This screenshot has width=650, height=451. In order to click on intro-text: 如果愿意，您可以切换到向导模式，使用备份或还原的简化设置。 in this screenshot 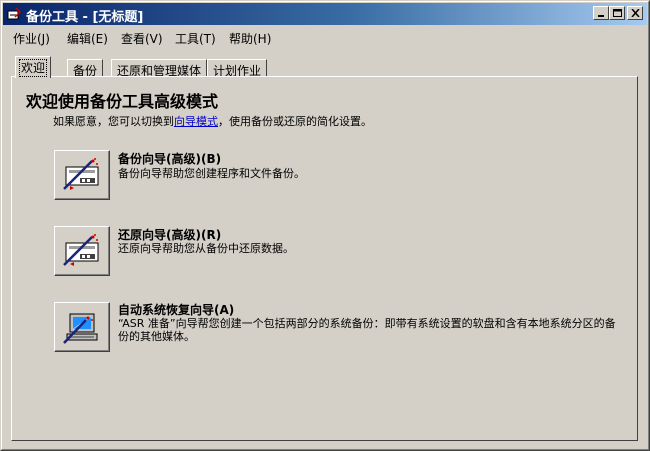, I will do `click(212, 121)`.